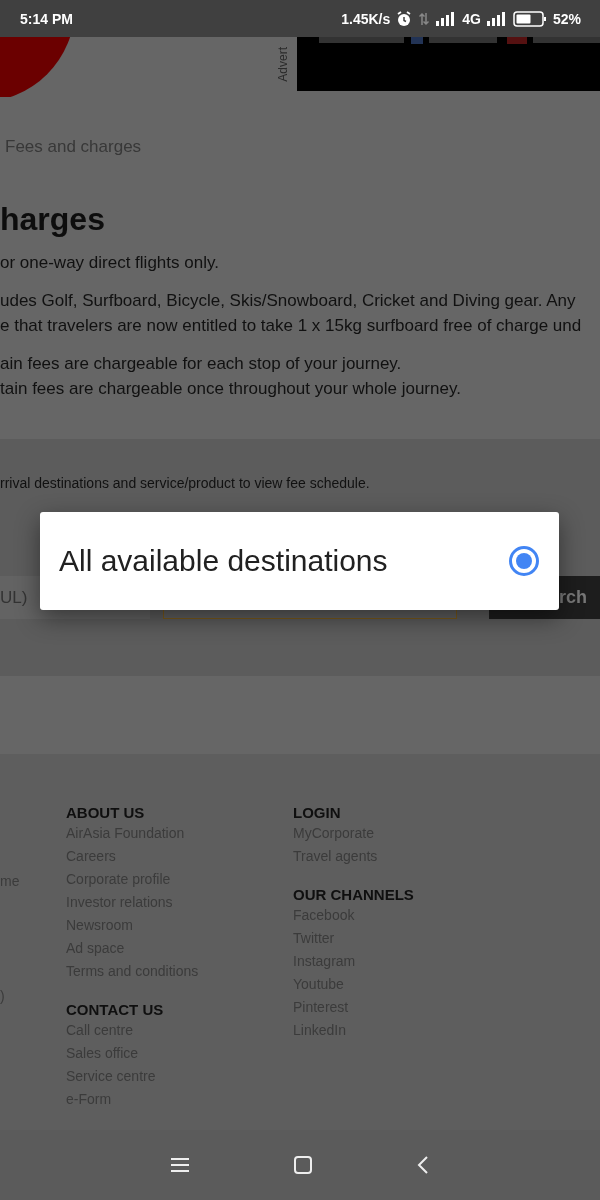 This screenshot has width=600, height=1200. I want to click on alarm-icon, so click(404, 18).